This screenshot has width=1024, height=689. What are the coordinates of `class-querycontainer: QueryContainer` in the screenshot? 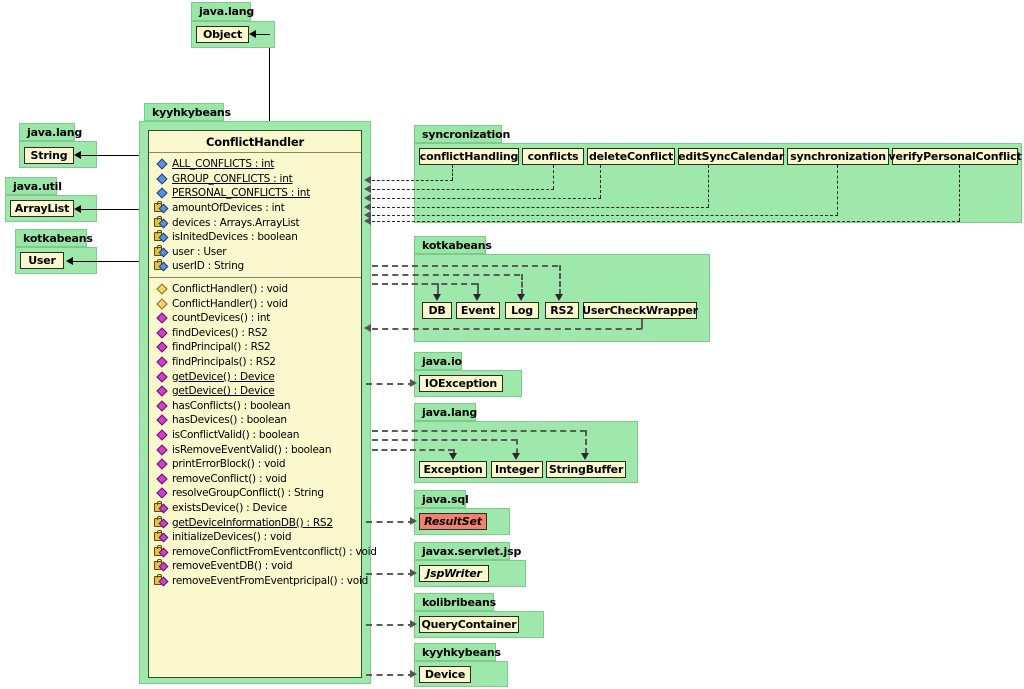 It's located at (469, 624).